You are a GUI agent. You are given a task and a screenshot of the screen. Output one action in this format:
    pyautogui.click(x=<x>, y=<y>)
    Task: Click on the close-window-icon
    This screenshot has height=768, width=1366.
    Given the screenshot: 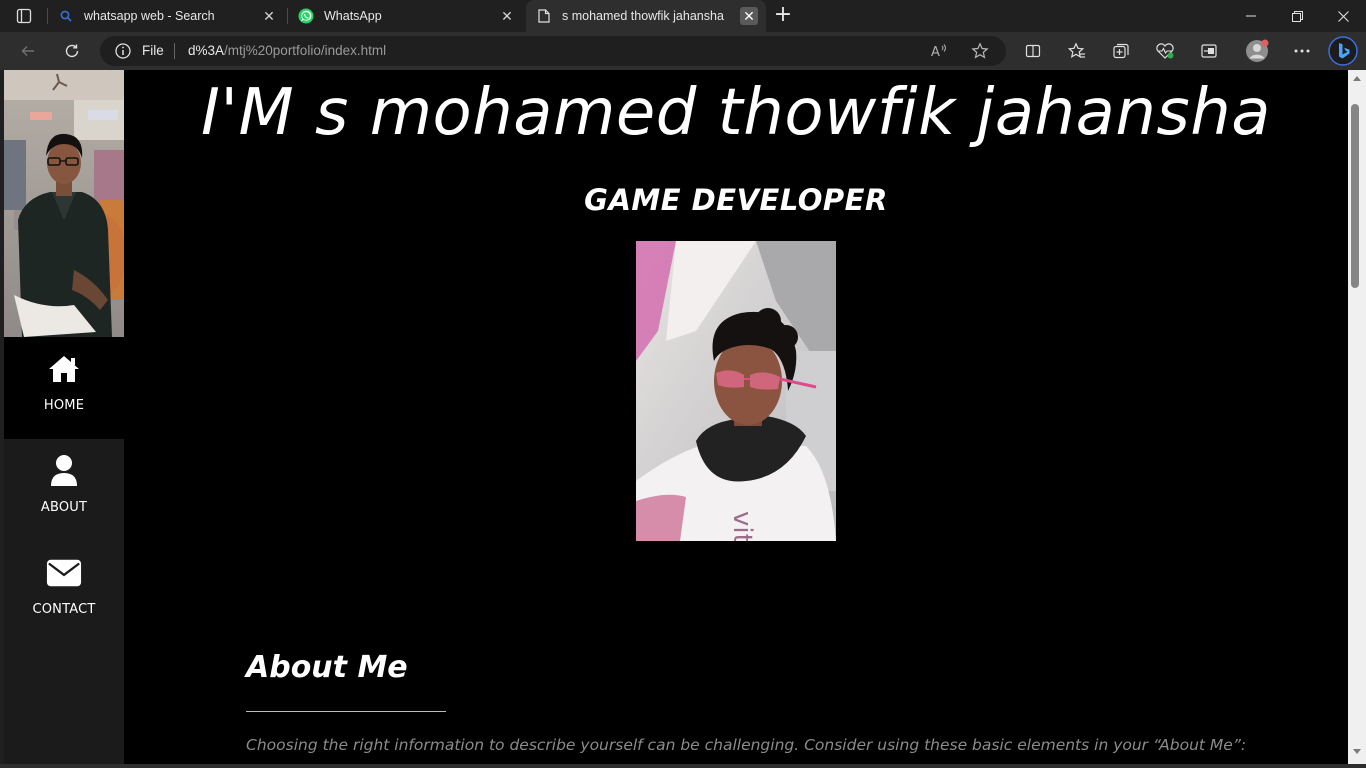 What is the action you would take?
    pyautogui.click(x=1343, y=16)
    